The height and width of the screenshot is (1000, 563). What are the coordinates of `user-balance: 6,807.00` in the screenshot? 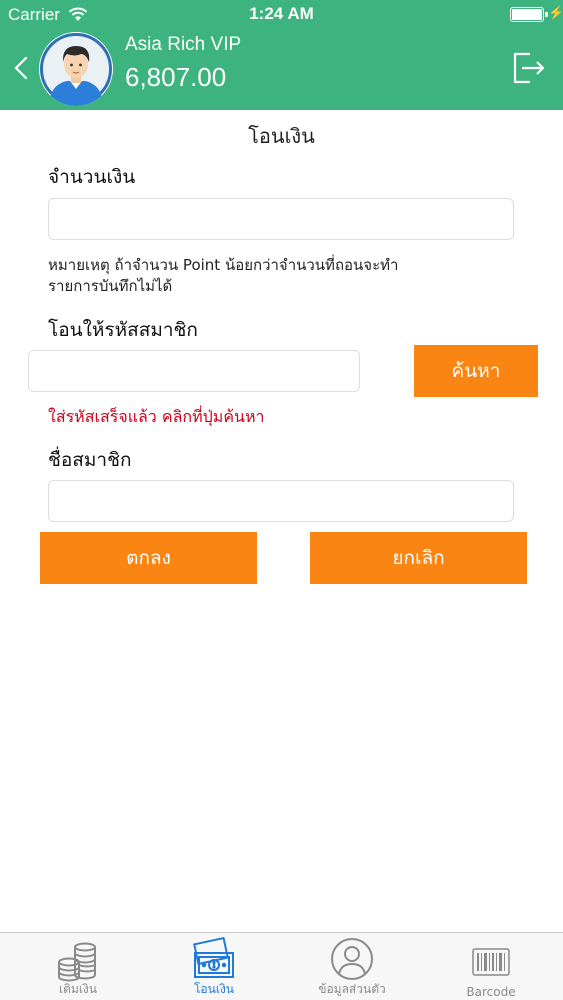 It's located at (176, 77).